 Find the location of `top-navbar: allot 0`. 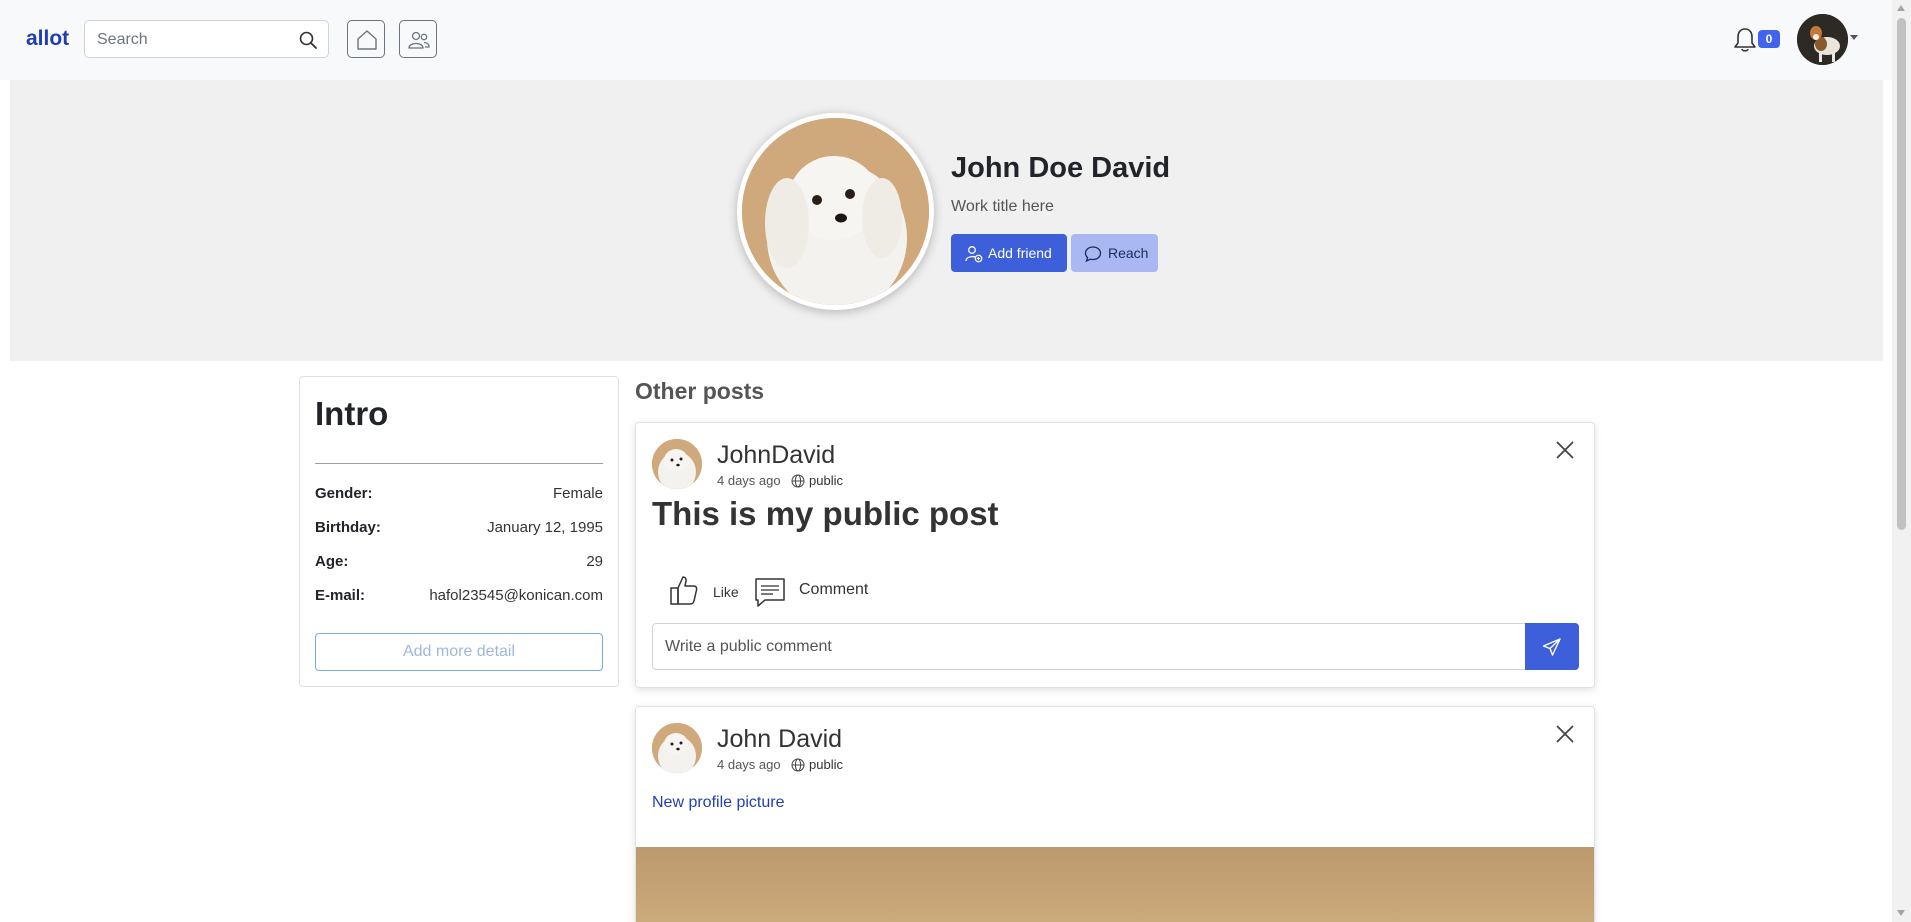

top-navbar: allot 0 is located at coordinates (946, 40).